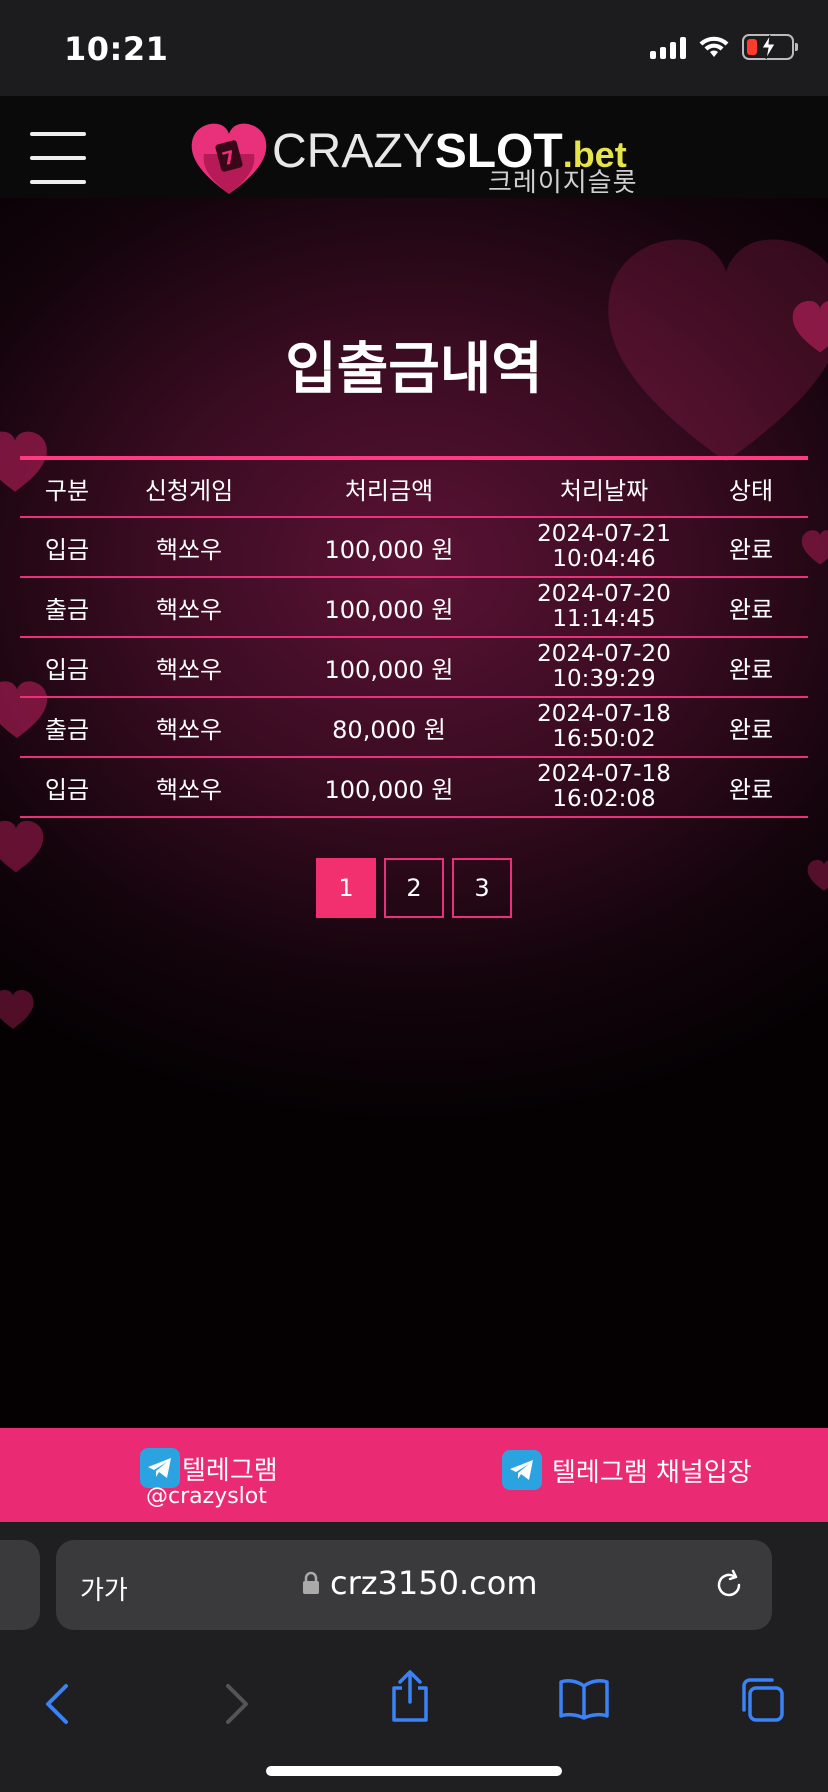 This screenshot has width=828, height=1792. I want to click on tabs-icon, so click(762, 1700).